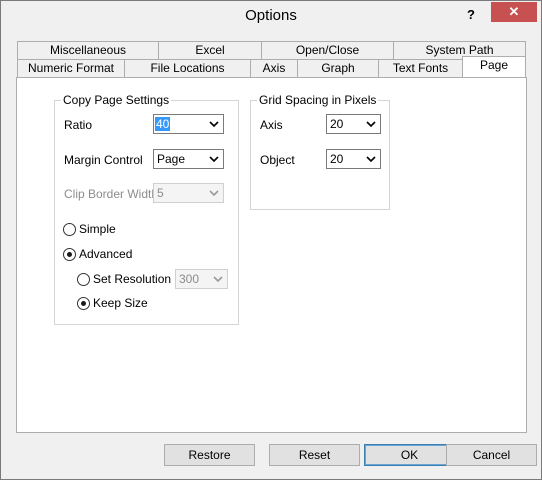  What do you see at coordinates (160, 193) in the screenshot?
I see `clip-border-width-value: 5` at bounding box center [160, 193].